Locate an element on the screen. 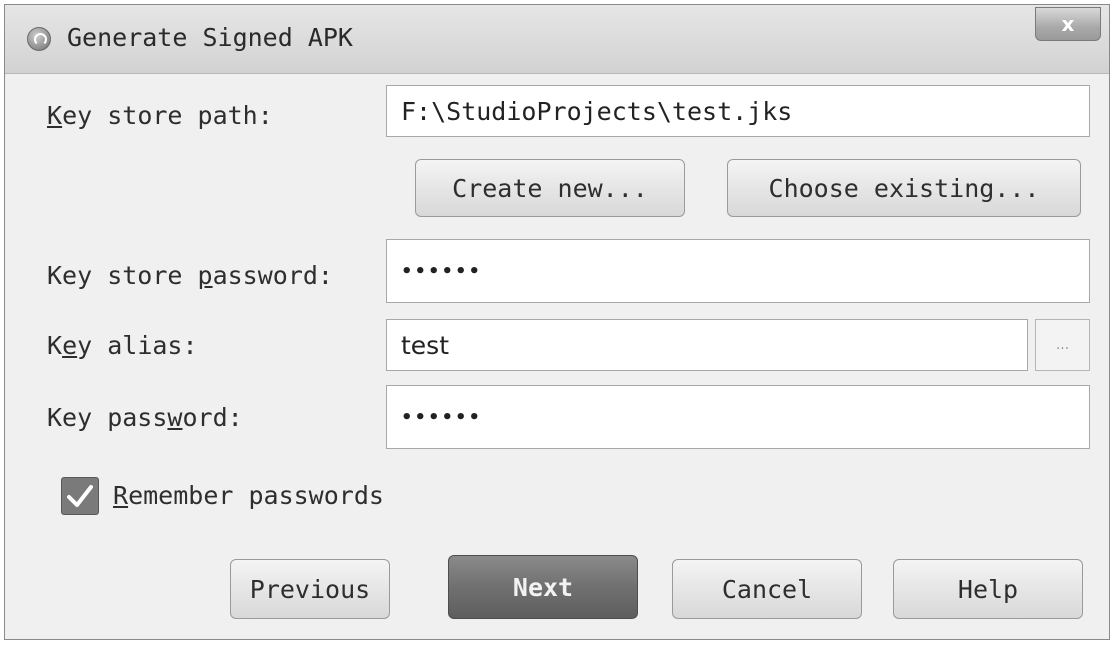 Image resolution: width=1117 pixels, height=649 pixels. remember-passwords-checkbox is located at coordinates (80, 496).